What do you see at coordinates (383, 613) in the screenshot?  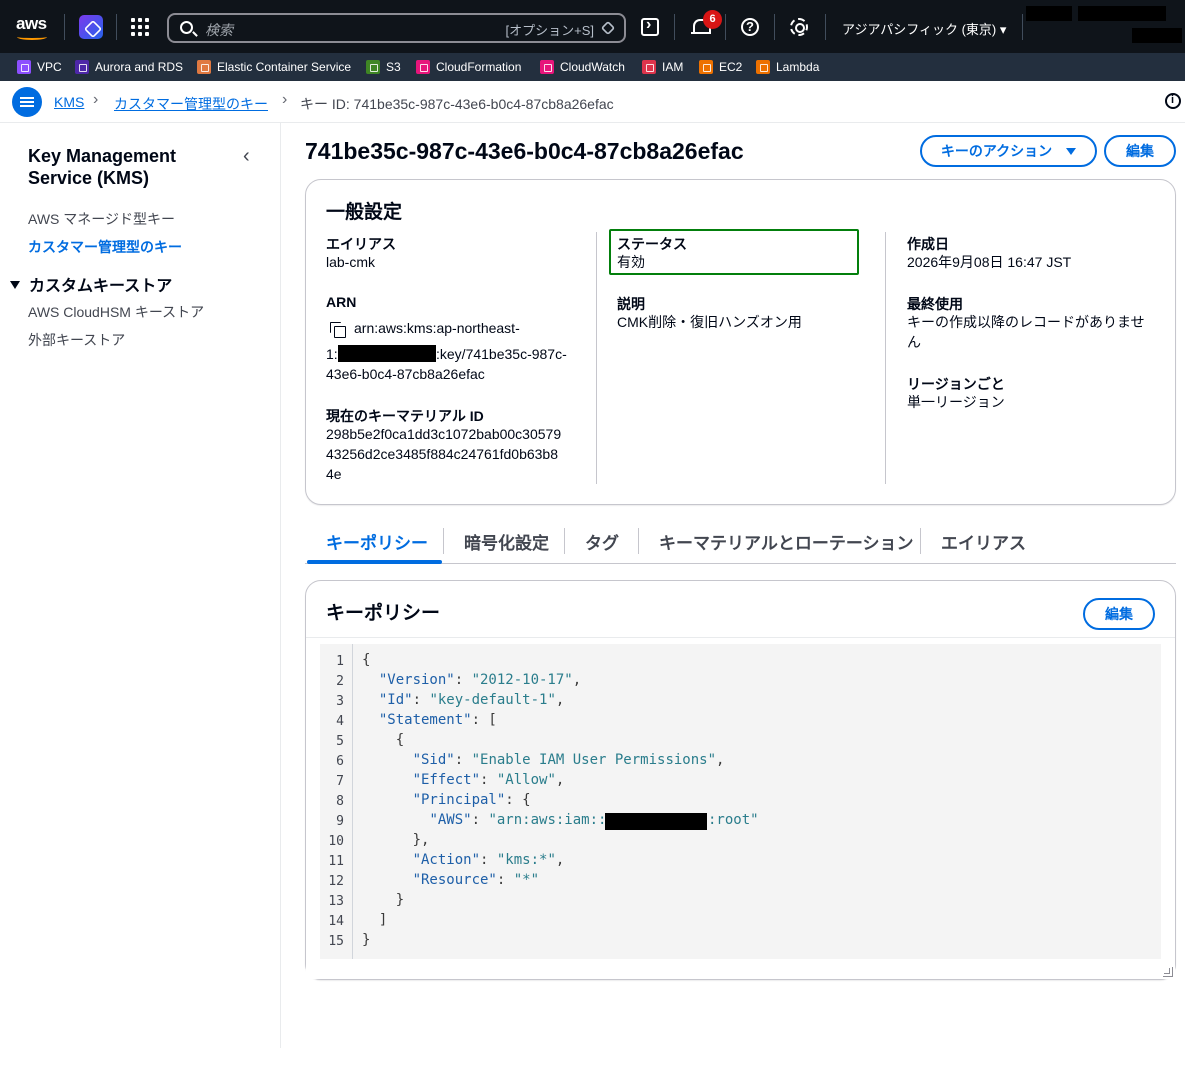 I see `key-policy-title: キーポリシー` at bounding box center [383, 613].